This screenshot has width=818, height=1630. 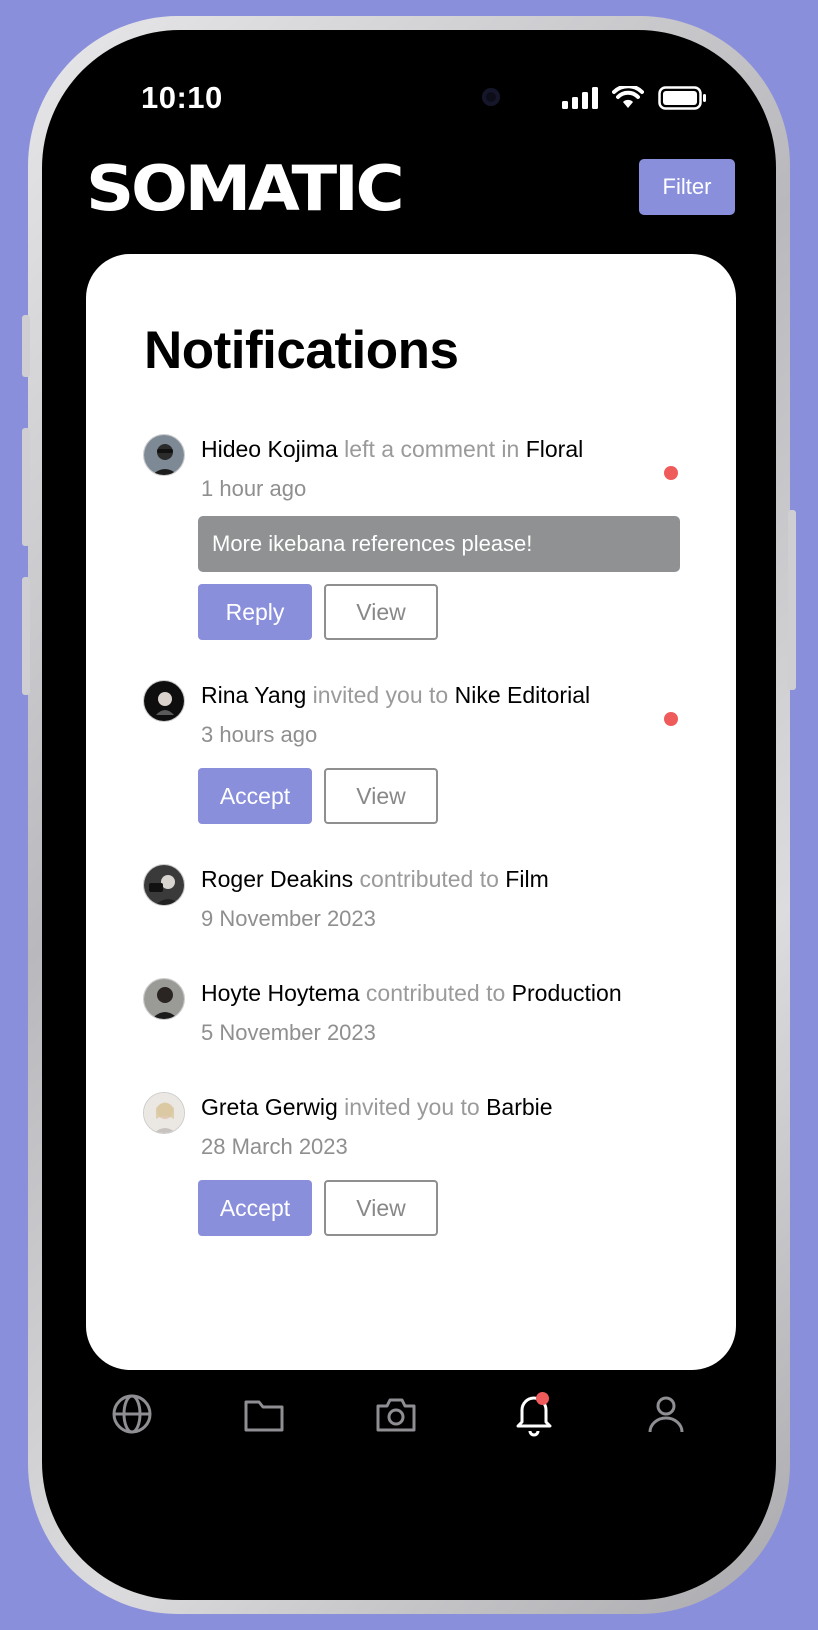 I want to click on battery-icon, so click(x=682, y=98).